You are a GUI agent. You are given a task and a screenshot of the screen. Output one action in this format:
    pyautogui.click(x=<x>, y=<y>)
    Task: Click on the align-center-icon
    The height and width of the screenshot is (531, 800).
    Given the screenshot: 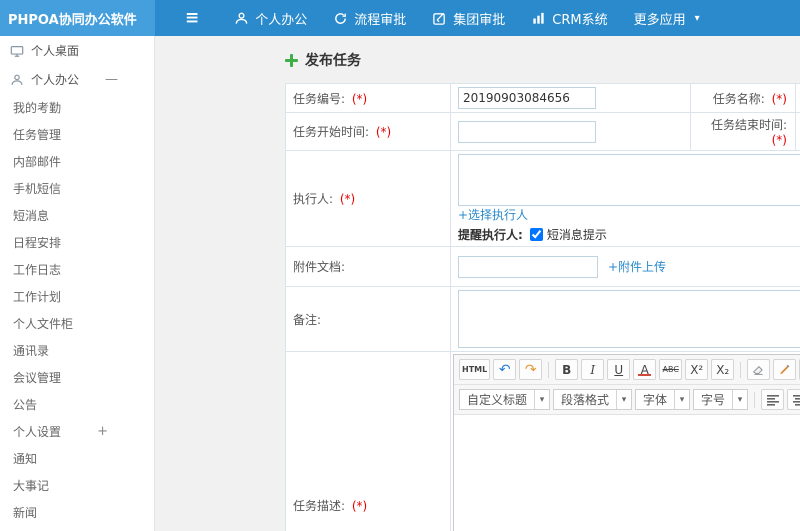 What is the action you would take?
    pyautogui.click(x=796, y=400)
    